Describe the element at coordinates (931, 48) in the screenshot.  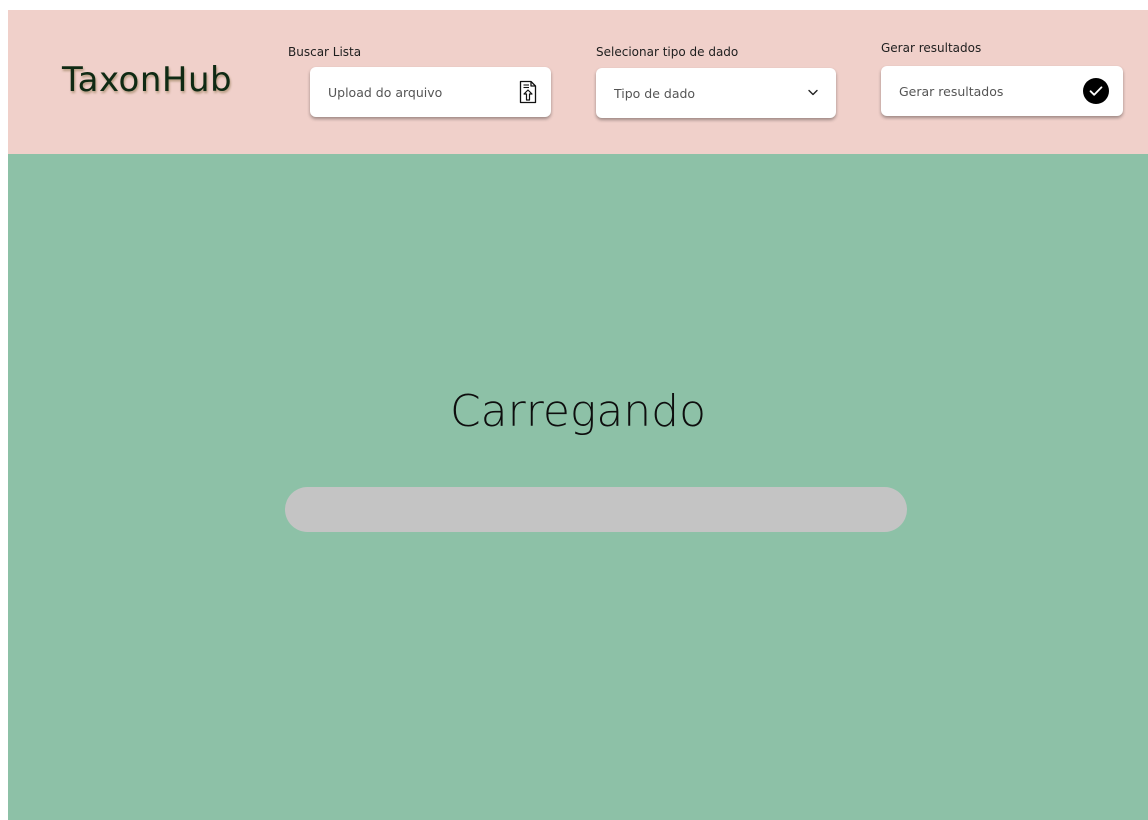
I see `gerar-resultados-label: Gerar resultados` at that location.